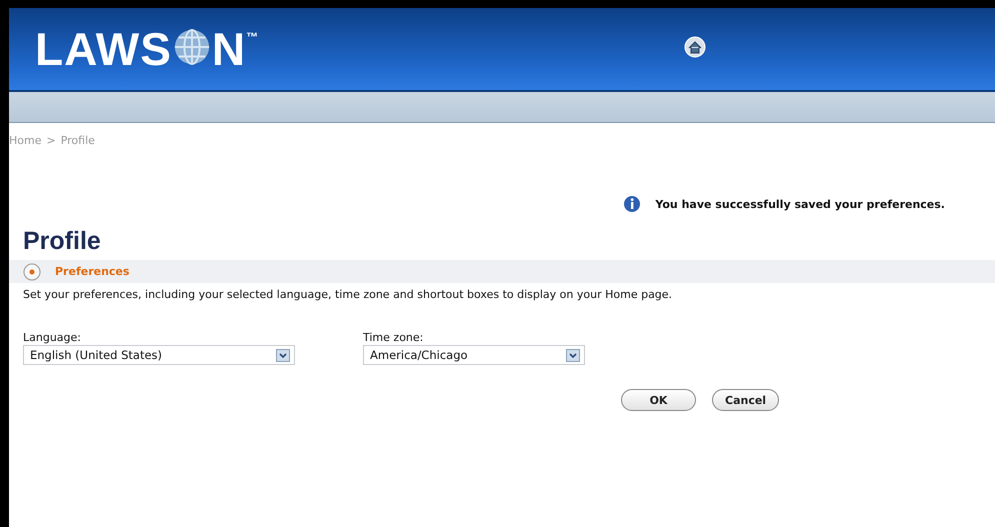  I want to click on success-message: You have successfully saved your preferences., so click(800, 204).